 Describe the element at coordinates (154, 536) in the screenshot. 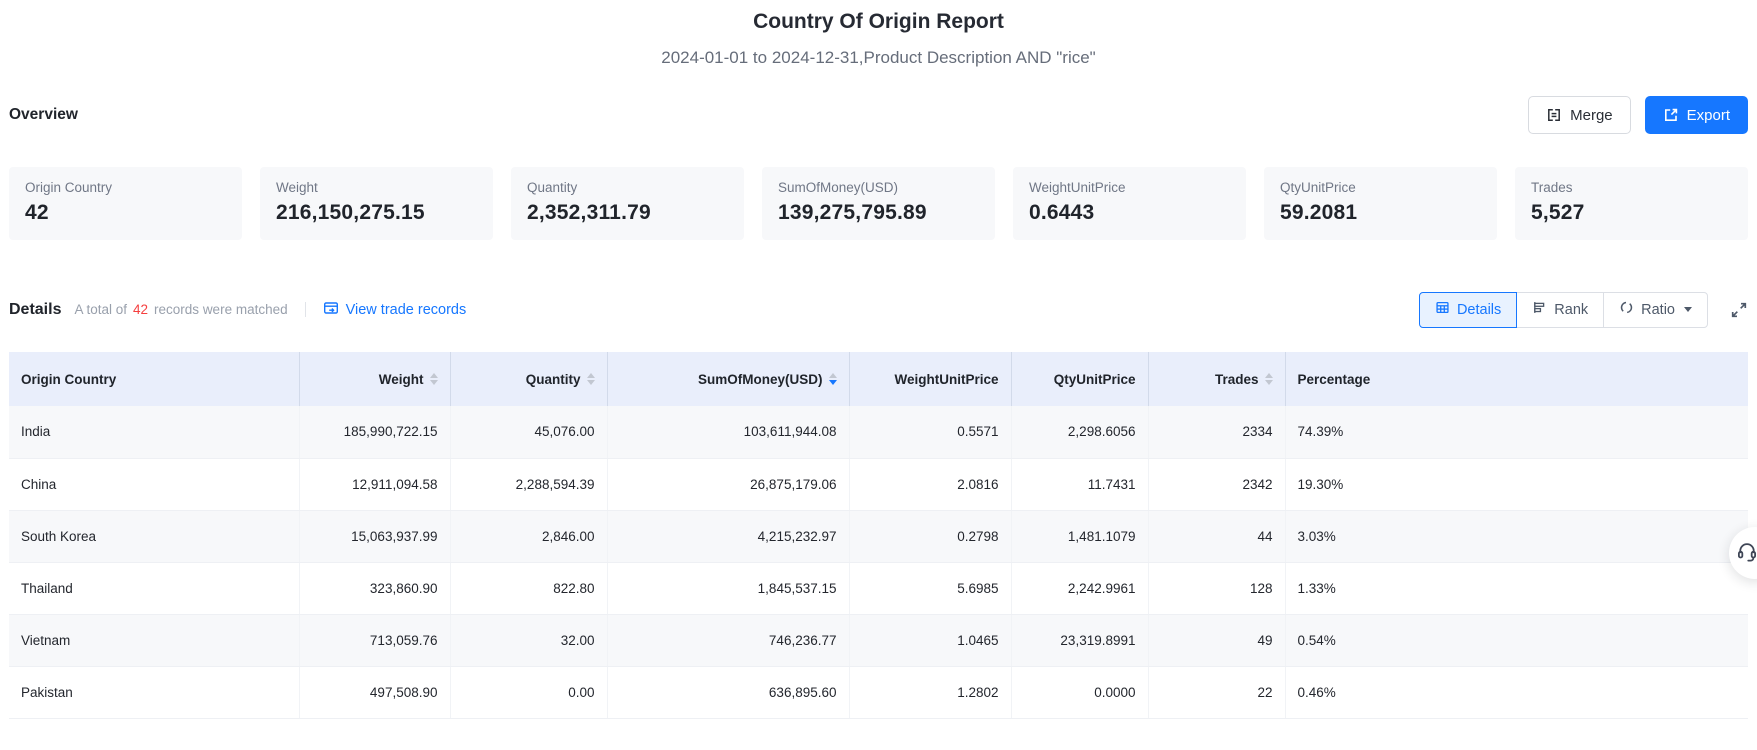

I see `origin-country-cell: South Korea` at that location.